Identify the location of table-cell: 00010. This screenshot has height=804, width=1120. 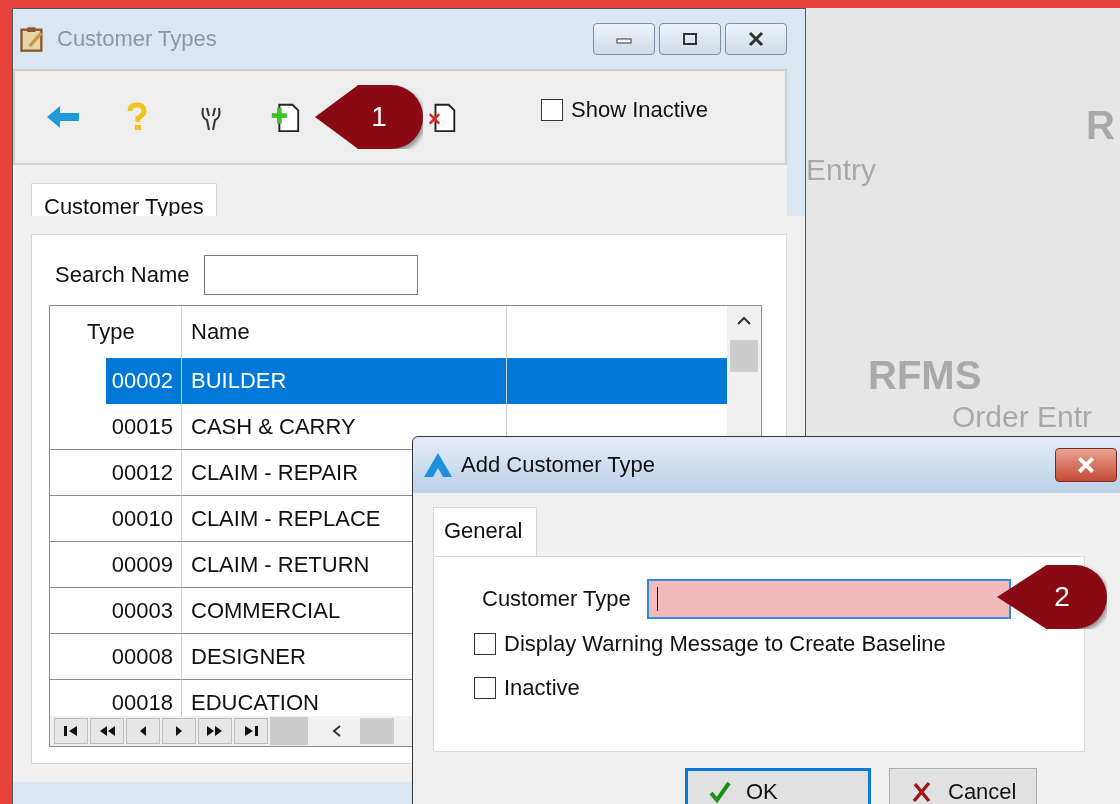
(116, 519).